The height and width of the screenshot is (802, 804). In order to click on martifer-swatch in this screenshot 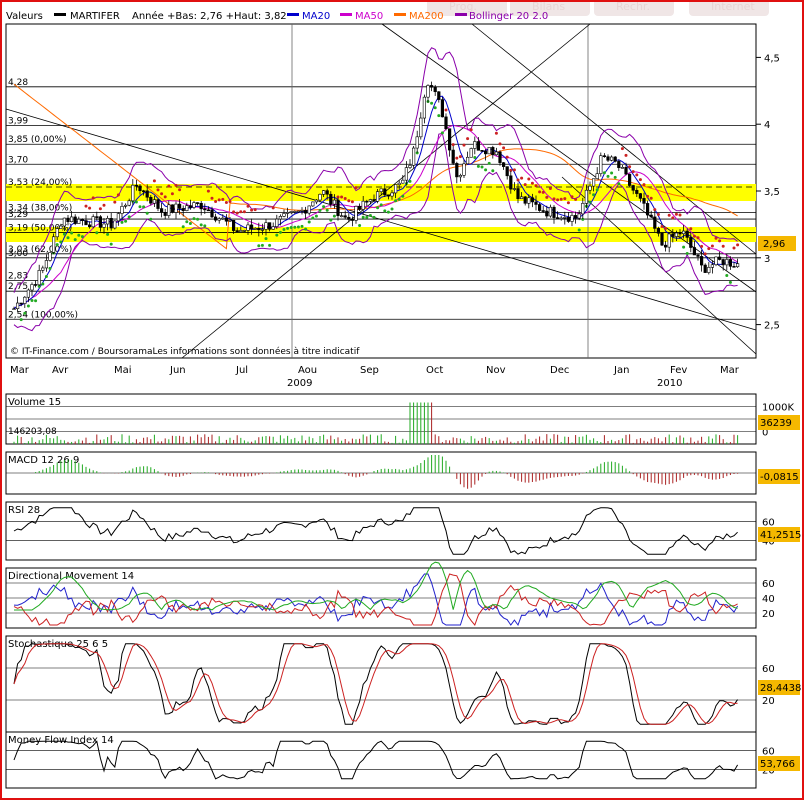, I will do `click(60, 14)`.